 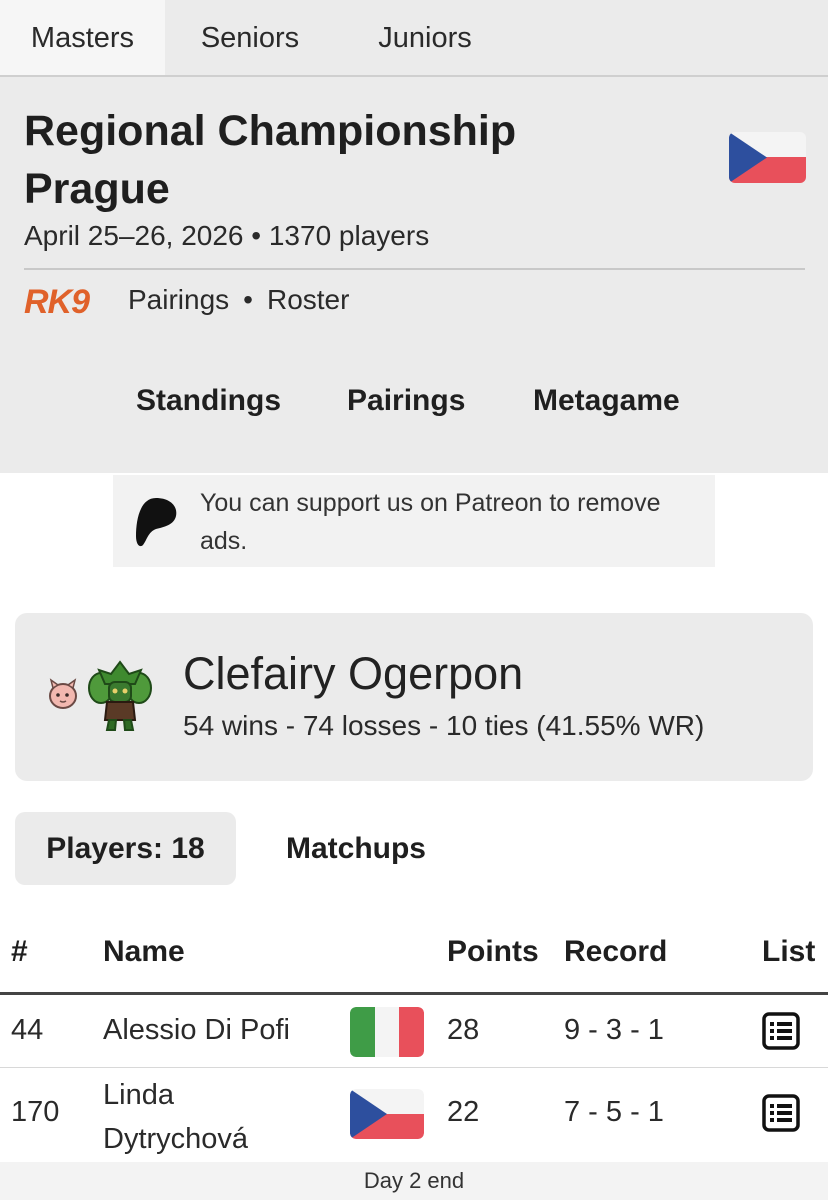 I want to click on table-header-divider, so click(x=414, y=993).